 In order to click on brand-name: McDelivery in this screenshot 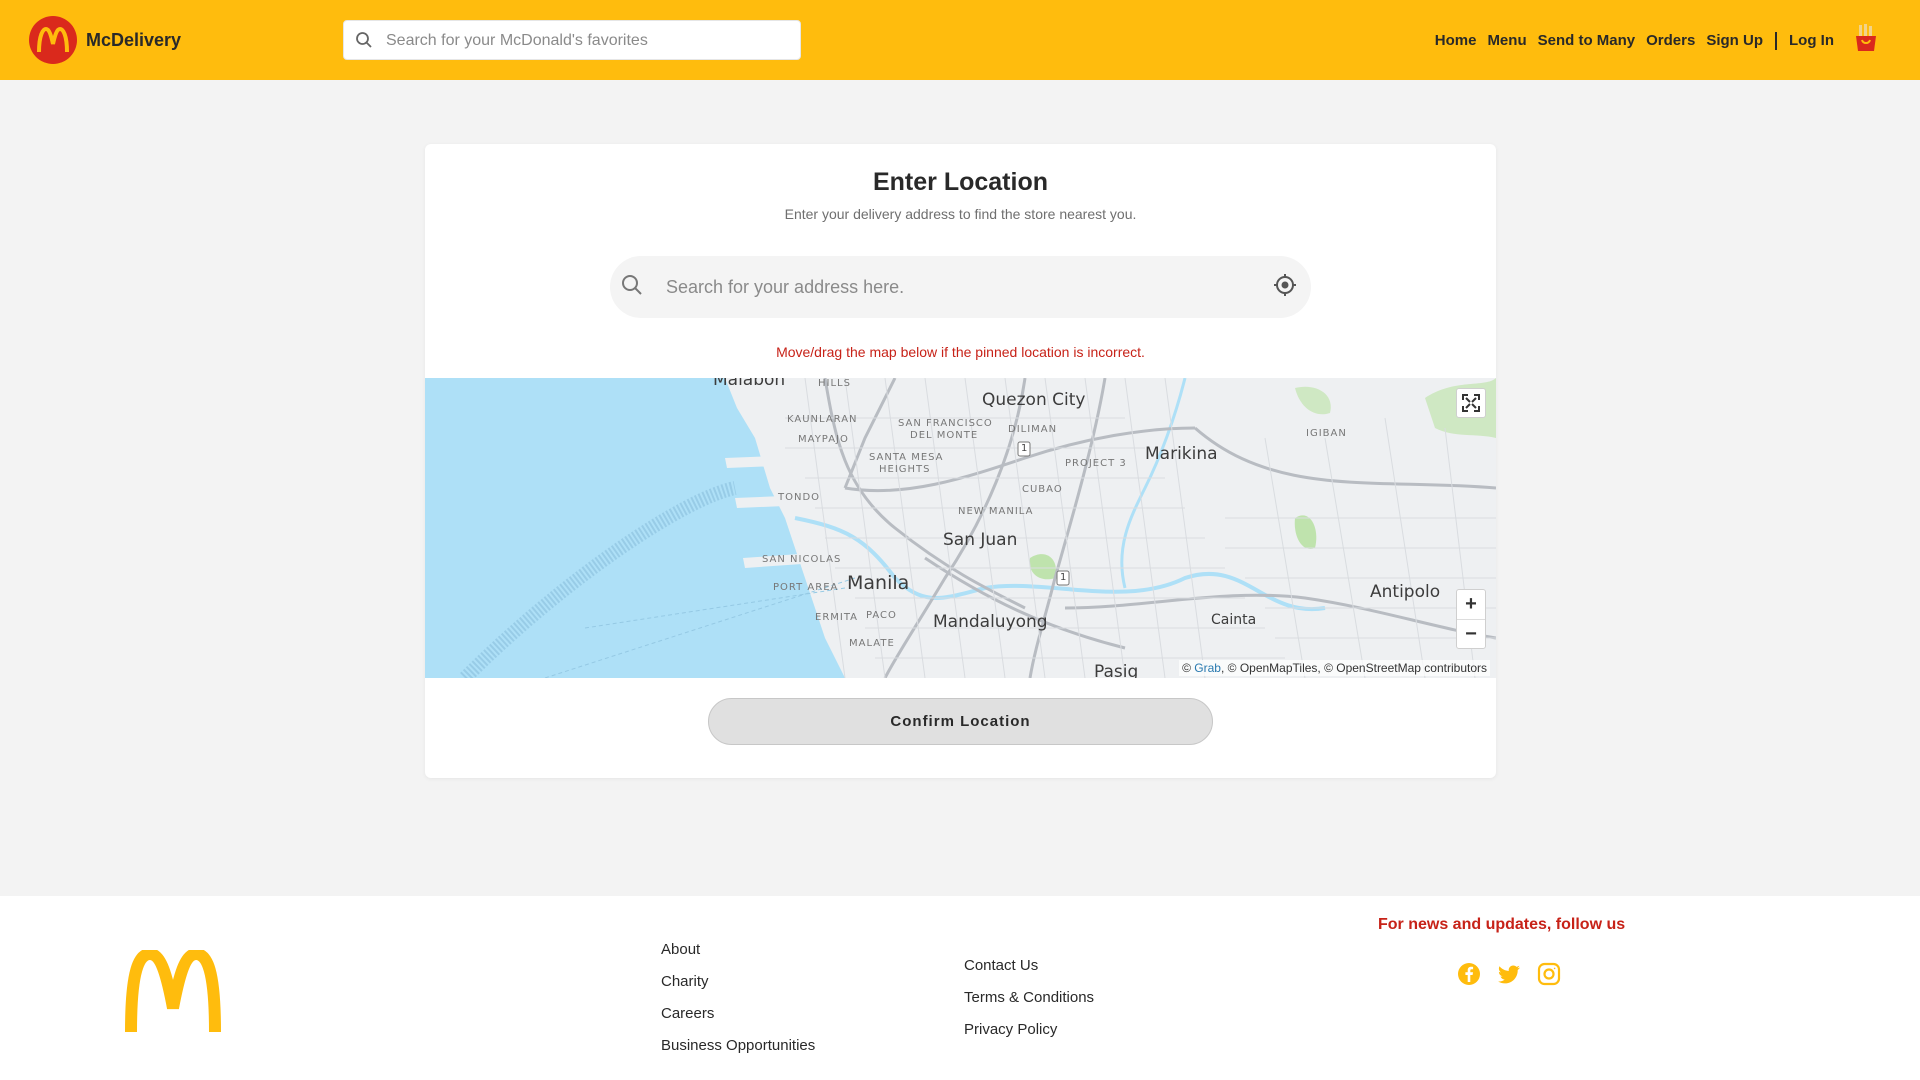, I will do `click(134, 39)`.